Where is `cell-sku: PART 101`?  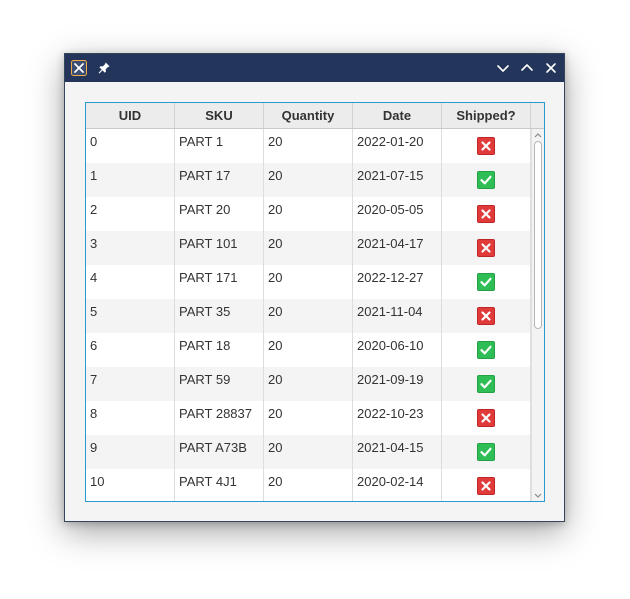 cell-sku: PART 101 is located at coordinates (219, 248).